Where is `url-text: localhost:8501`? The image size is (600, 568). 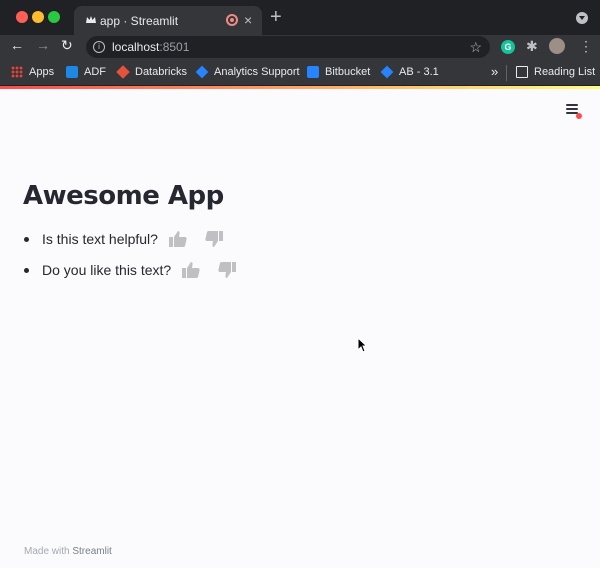 url-text: localhost:8501 is located at coordinates (150, 47).